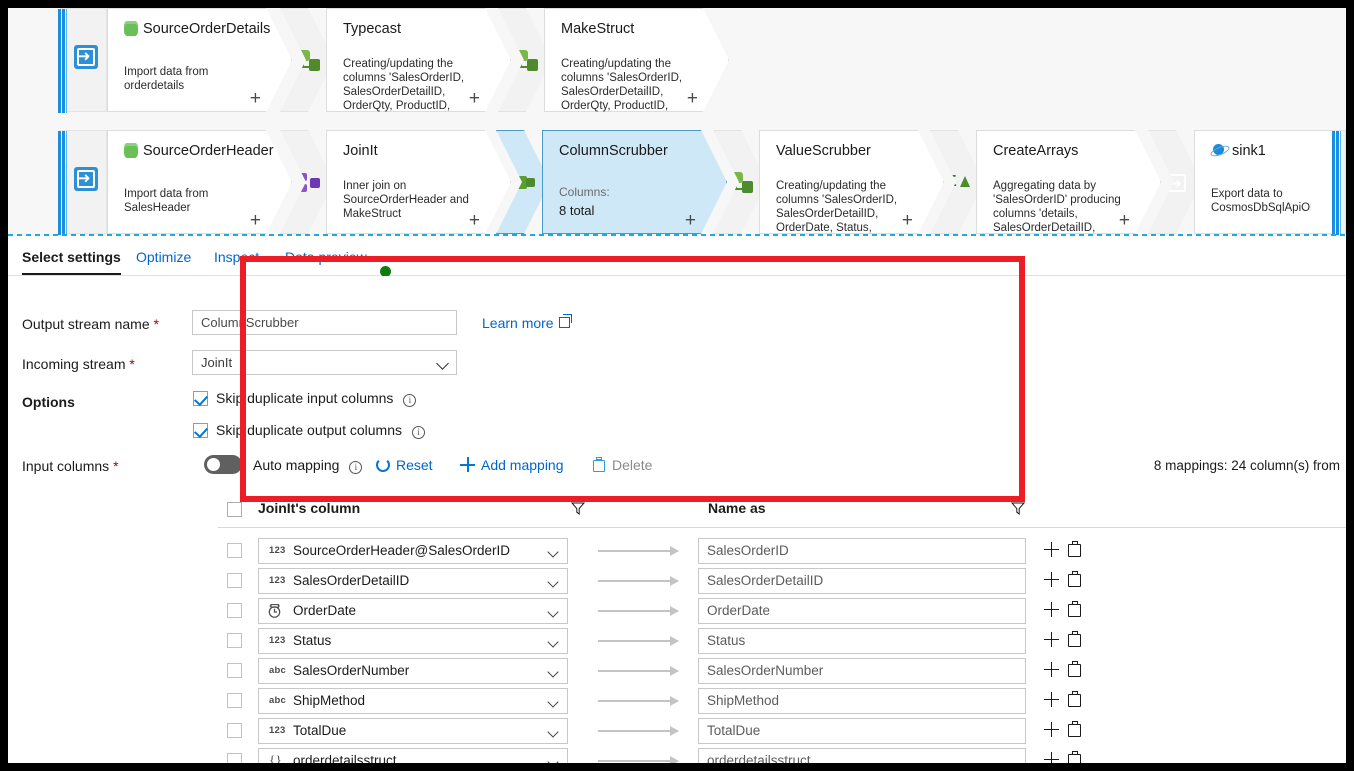 Image resolution: width=1354 pixels, height=771 pixels. What do you see at coordinates (862, 755) in the screenshot?
I see `target-column-input: orderdetailsstruct` at bounding box center [862, 755].